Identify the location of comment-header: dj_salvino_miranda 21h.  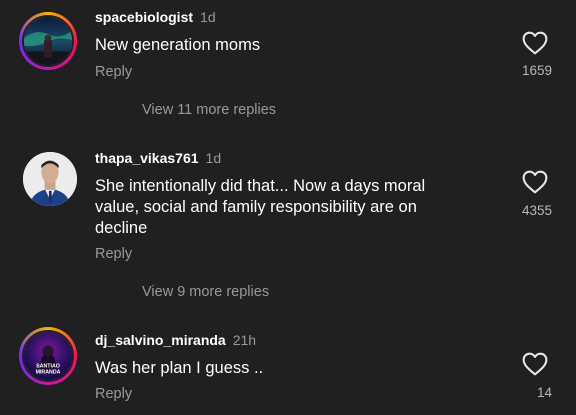
(175, 340).